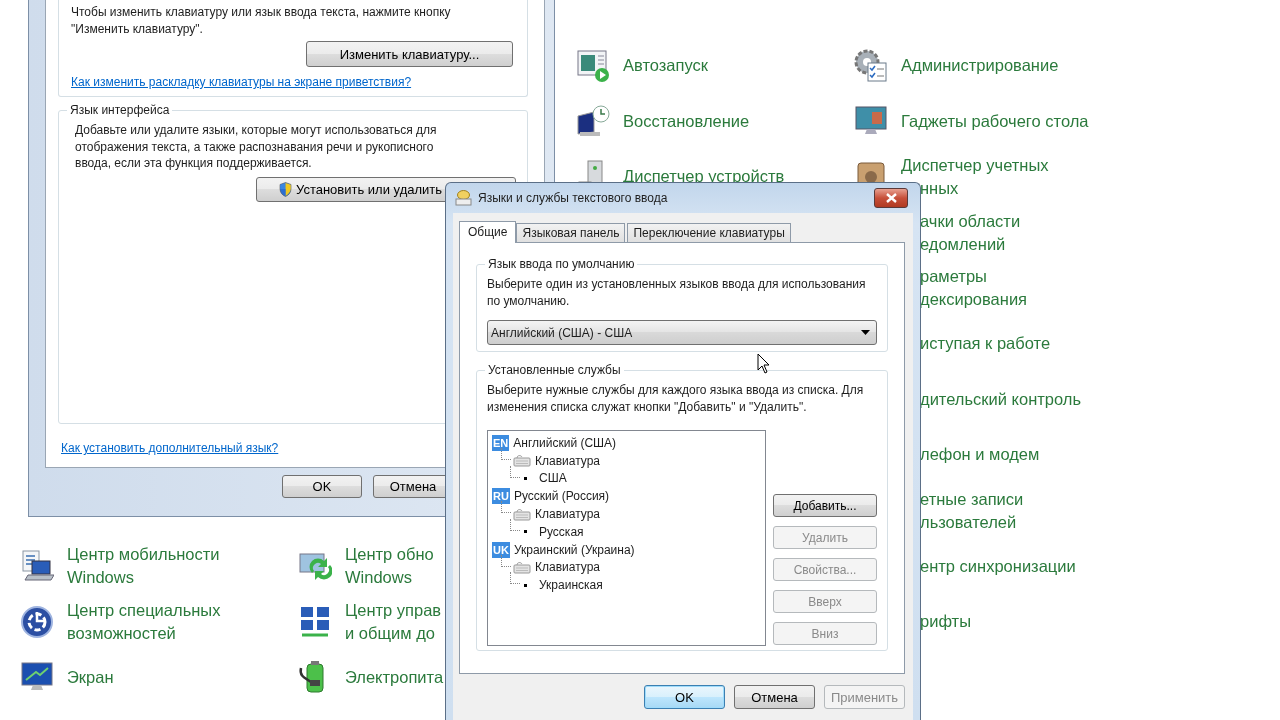  What do you see at coordinates (980, 66) in the screenshot?
I see `control-panel-link: Администрирование` at bounding box center [980, 66].